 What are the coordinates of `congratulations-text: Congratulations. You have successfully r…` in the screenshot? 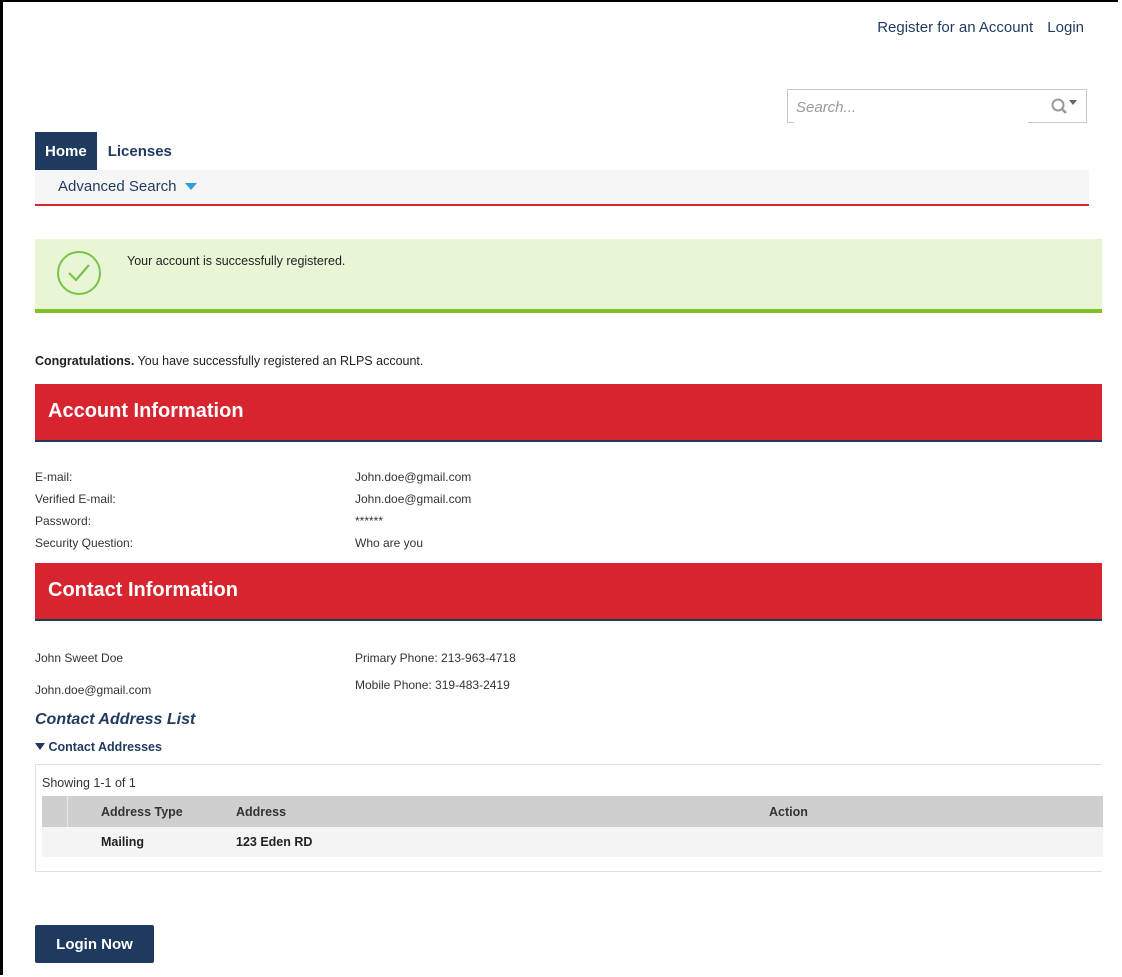 It's located at (229, 361).